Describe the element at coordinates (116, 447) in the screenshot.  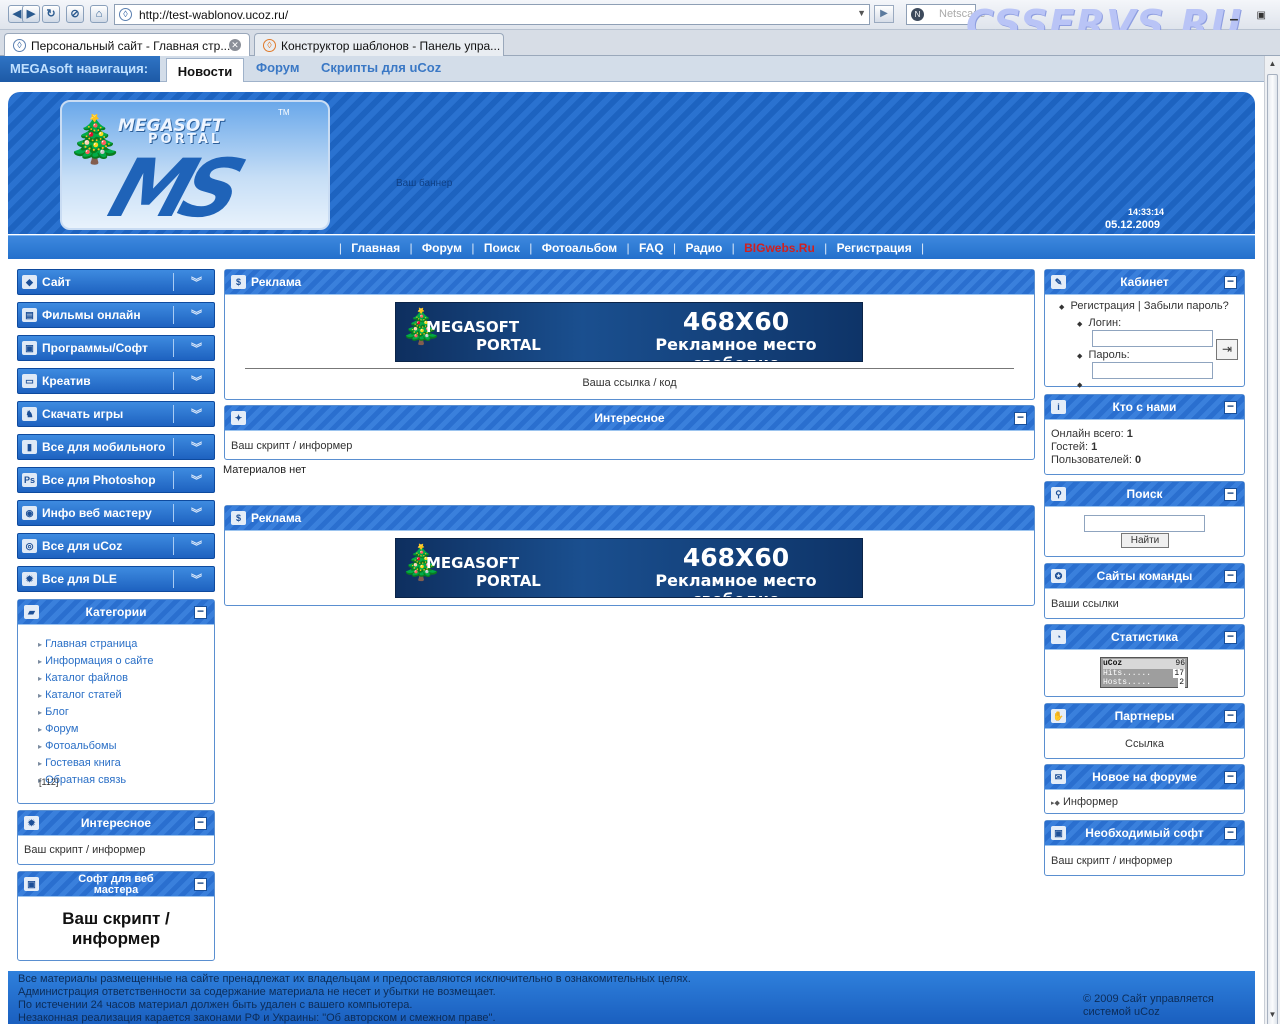
I see `sidebar-item-mobile: ▮ Все для мобильного ︾` at that location.